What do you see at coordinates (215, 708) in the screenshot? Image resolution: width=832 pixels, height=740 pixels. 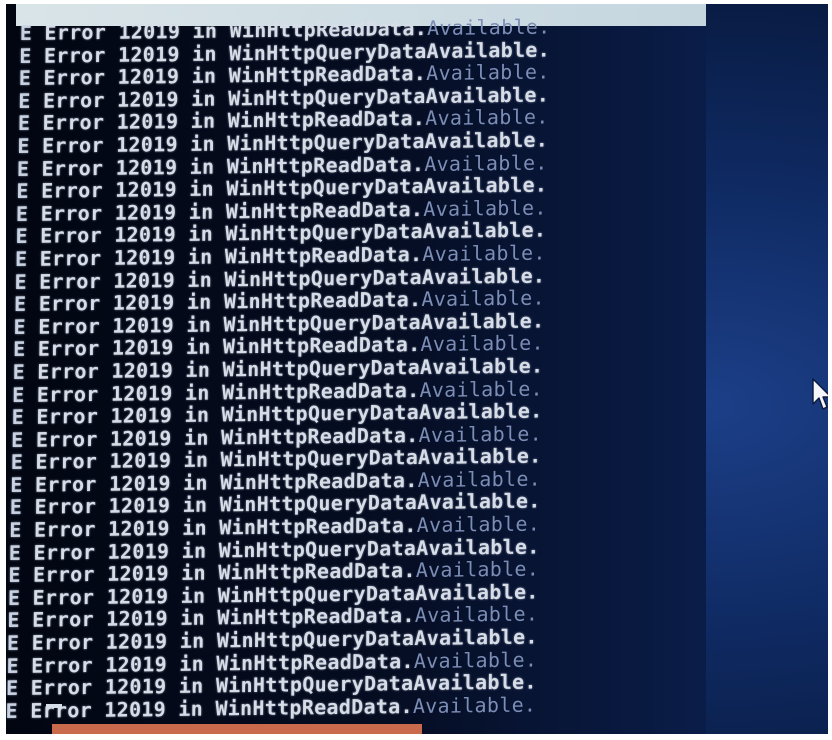 I see `log-message: Error 12019 in WinHttpReadData.` at bounding box center [215, 708].